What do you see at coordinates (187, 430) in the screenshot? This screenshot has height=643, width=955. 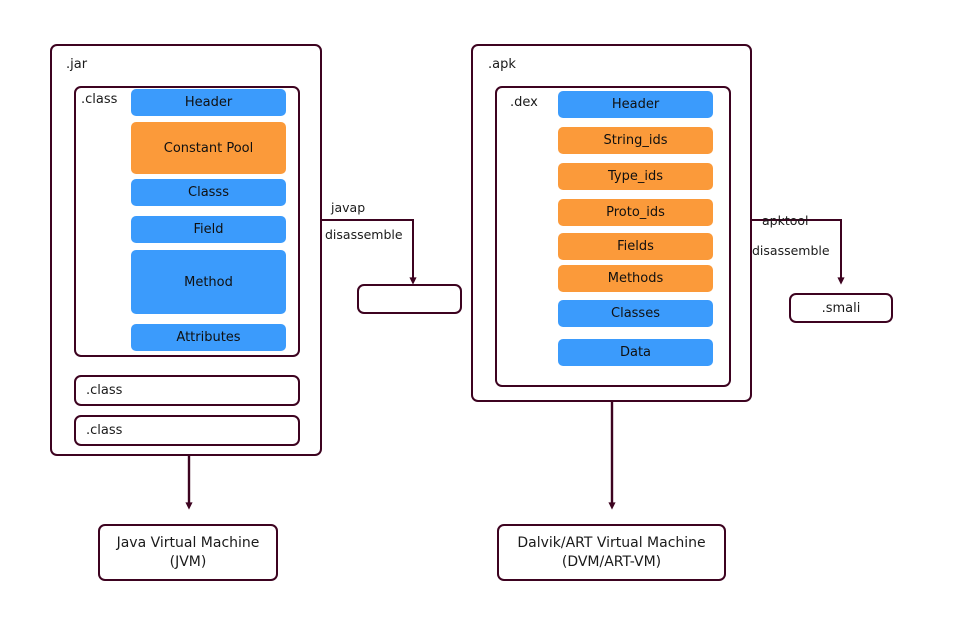 I see `jar-class-box-3: .class` at bounding box center [187, 430].